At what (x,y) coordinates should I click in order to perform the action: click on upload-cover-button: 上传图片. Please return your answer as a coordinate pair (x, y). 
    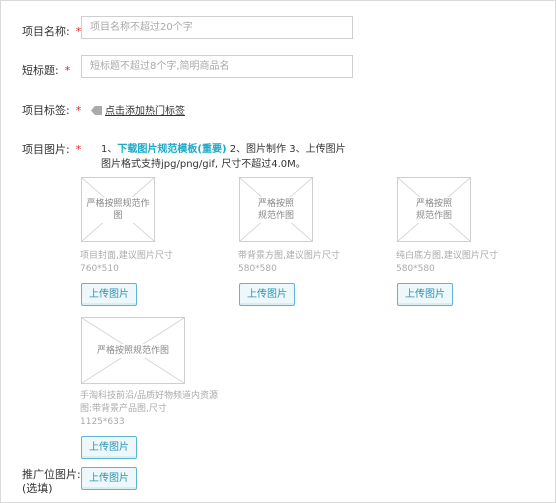
    Looking at the image, I should click on (109, 294).